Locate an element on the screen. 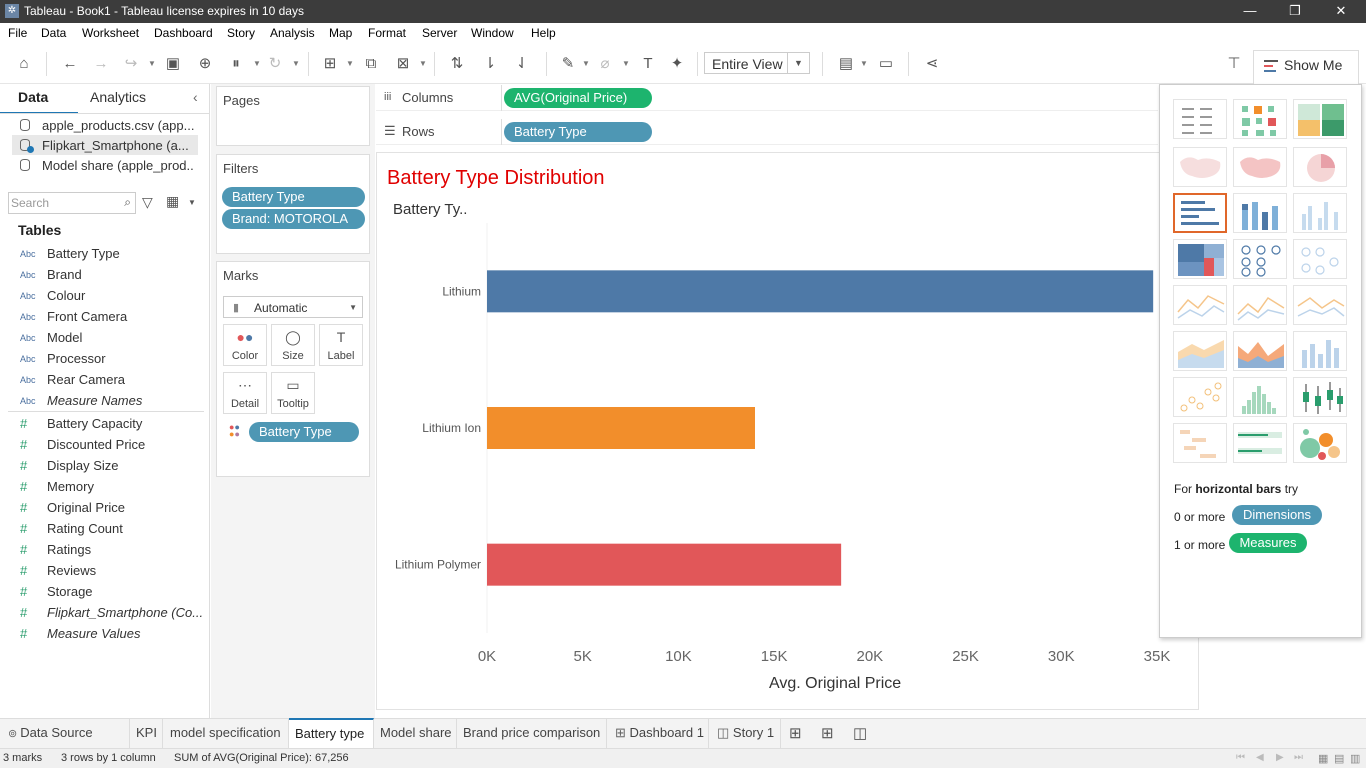  mark-pill-battery-type: Battery Type is located at coordinates (304, 432).